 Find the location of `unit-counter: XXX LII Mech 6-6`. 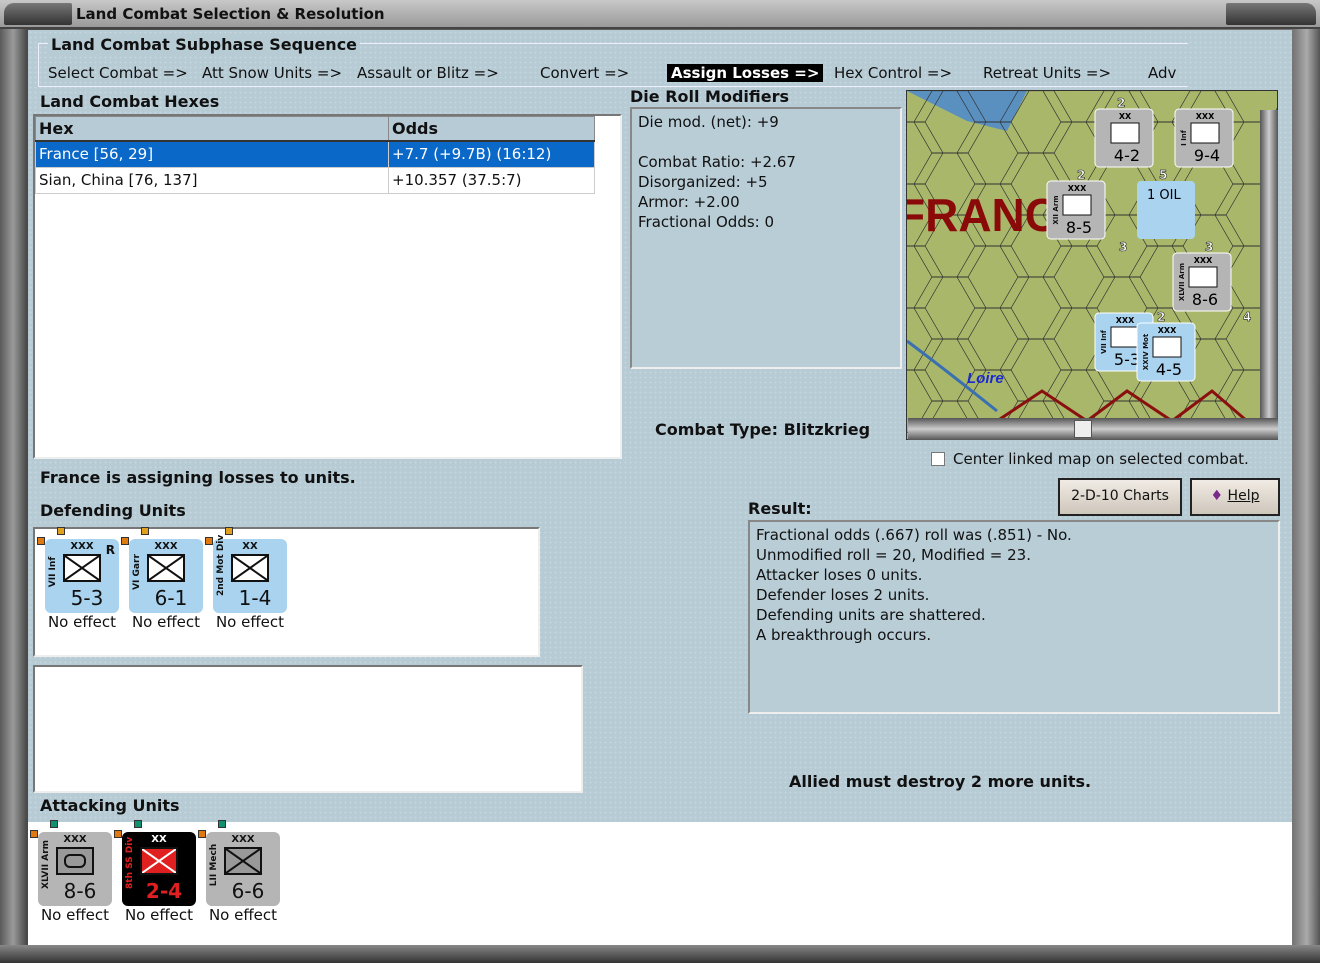

unit-counter: XXX LII Mech 6-6 is located at coordinates (239, 863).